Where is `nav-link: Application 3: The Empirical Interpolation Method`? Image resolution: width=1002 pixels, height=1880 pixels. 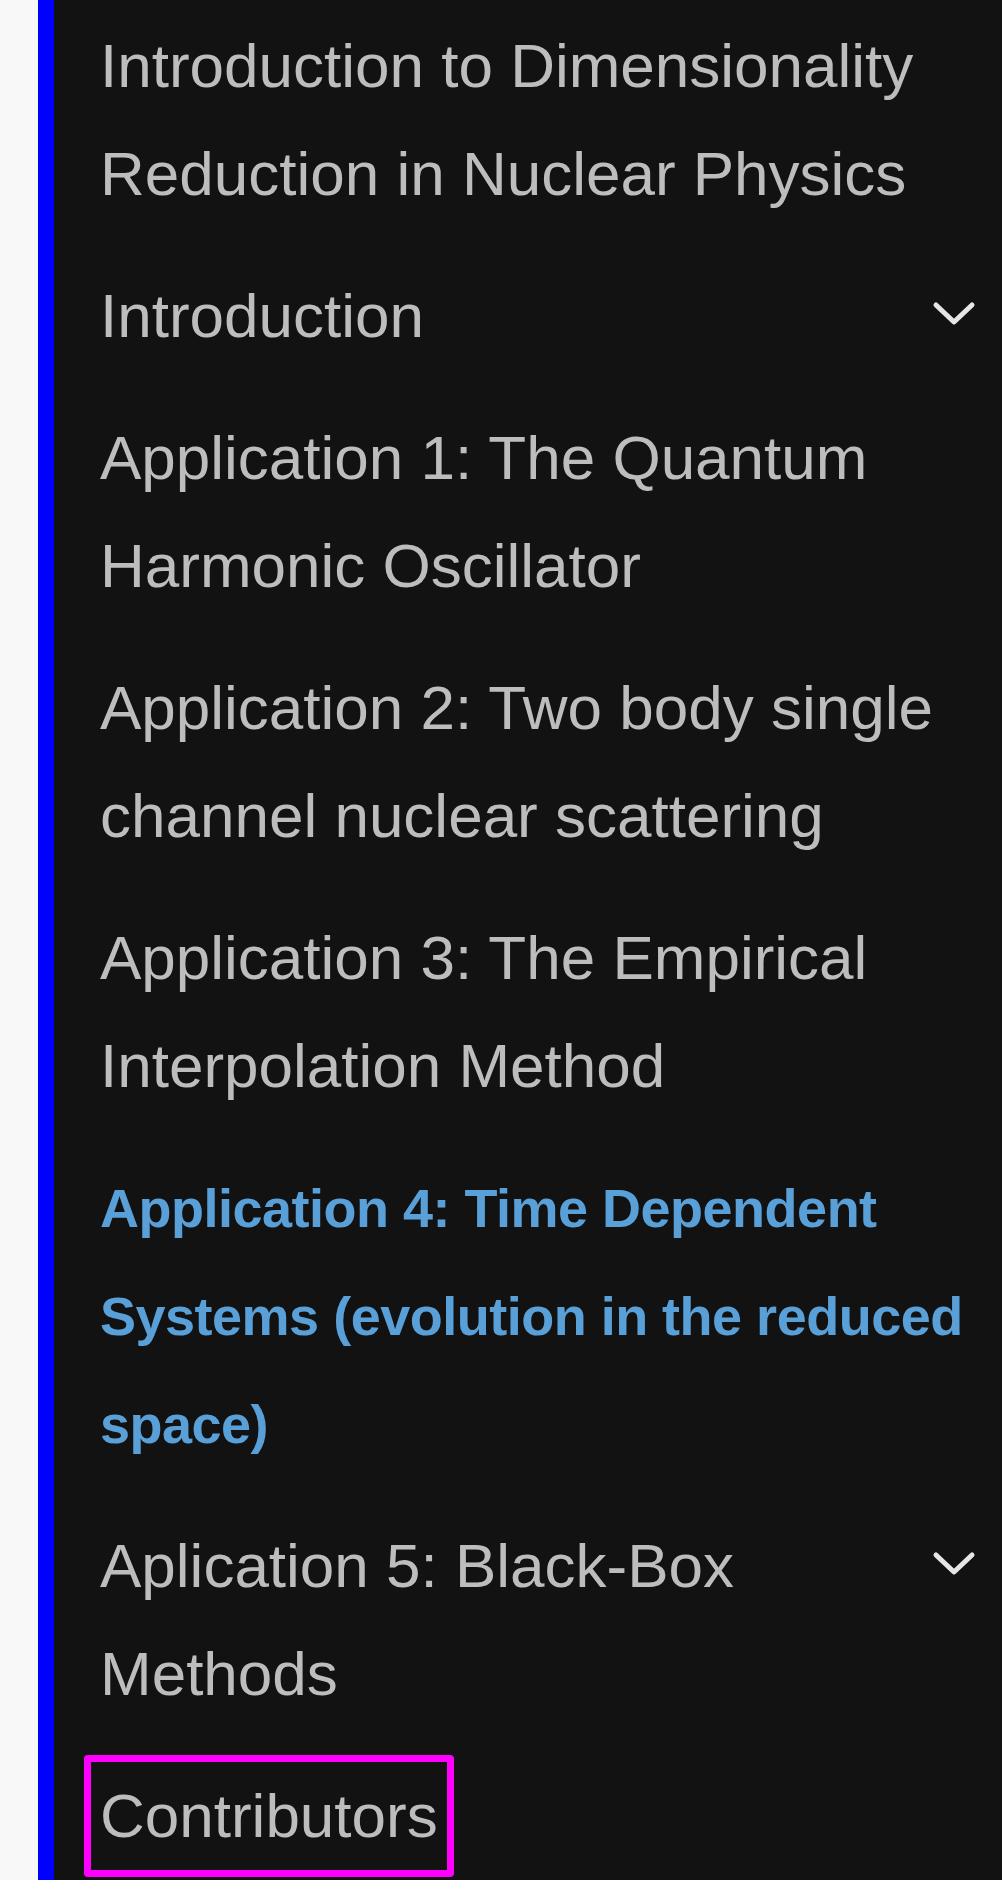 nav-link: Application 3: The Empirical Interpolation Method is located at coordinates (543, 1012).